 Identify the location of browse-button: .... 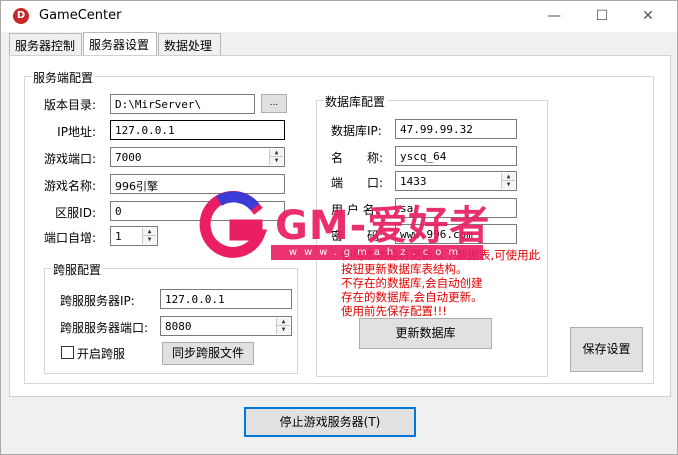
(274, 103).